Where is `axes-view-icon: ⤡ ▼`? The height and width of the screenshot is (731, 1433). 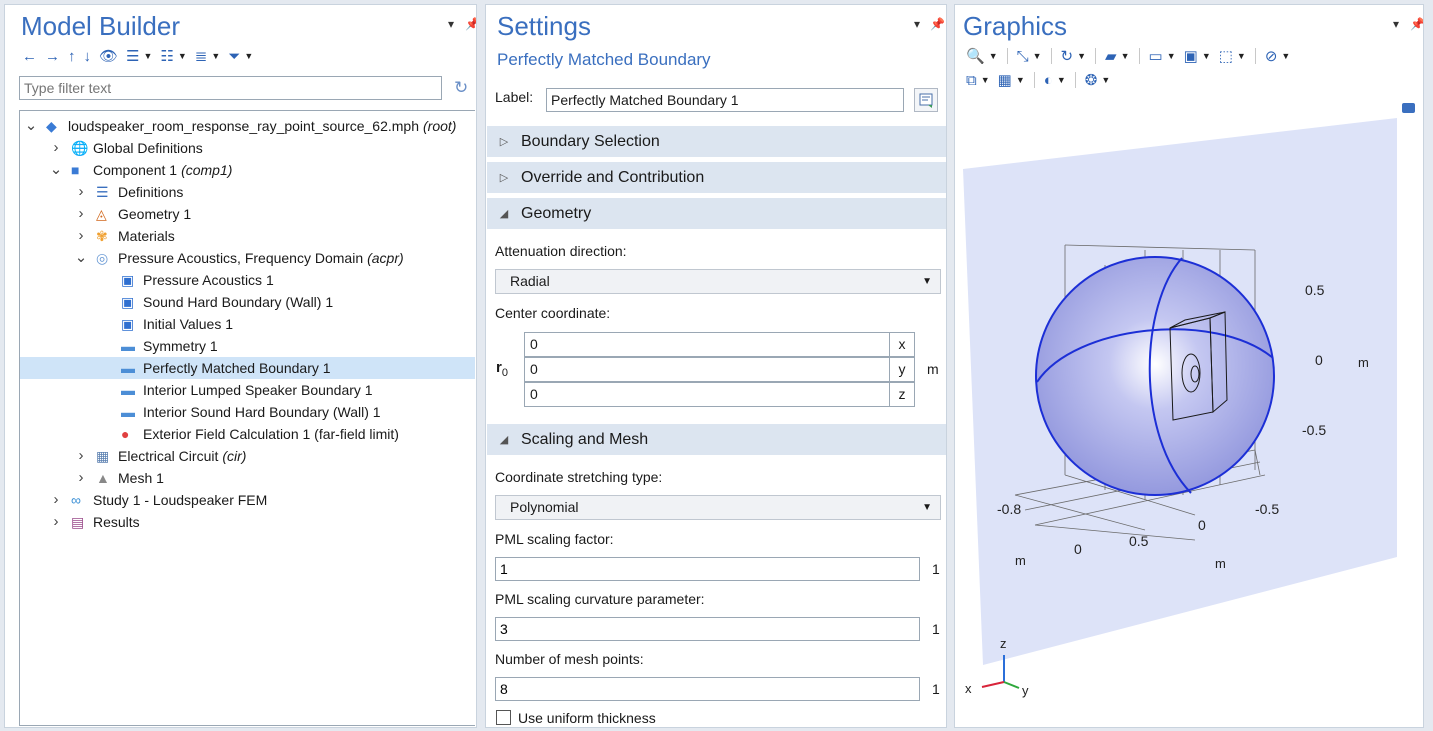
axes-view-icon: ⤡ ▼ is located at coordinates (1029, 56).